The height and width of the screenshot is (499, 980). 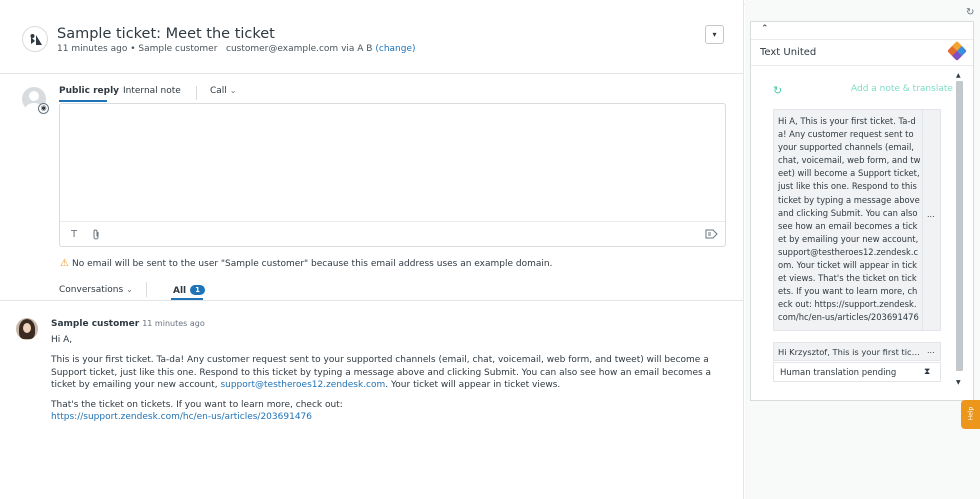 What do you see at coordinates (196, 93) in the screenshot?
I see `tab-divider` at bounding box center [196, 93].